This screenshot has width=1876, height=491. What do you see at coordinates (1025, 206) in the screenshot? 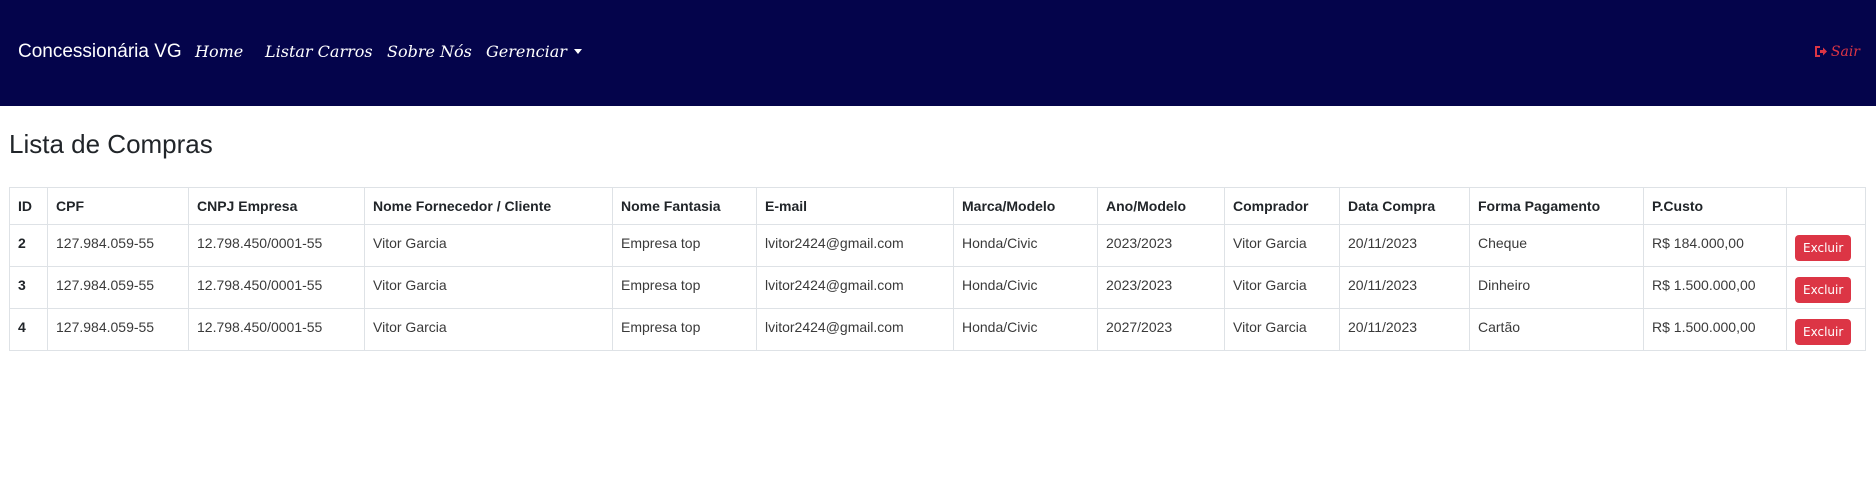
I see `column-header-marca-modelo: Marca/Modelo` at bounding box center [1025, 206].